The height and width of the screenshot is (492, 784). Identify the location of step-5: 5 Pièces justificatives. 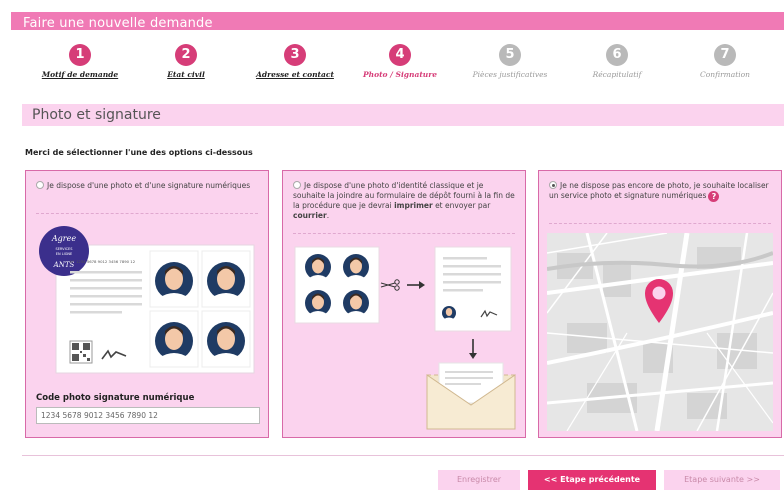
(510, 61).